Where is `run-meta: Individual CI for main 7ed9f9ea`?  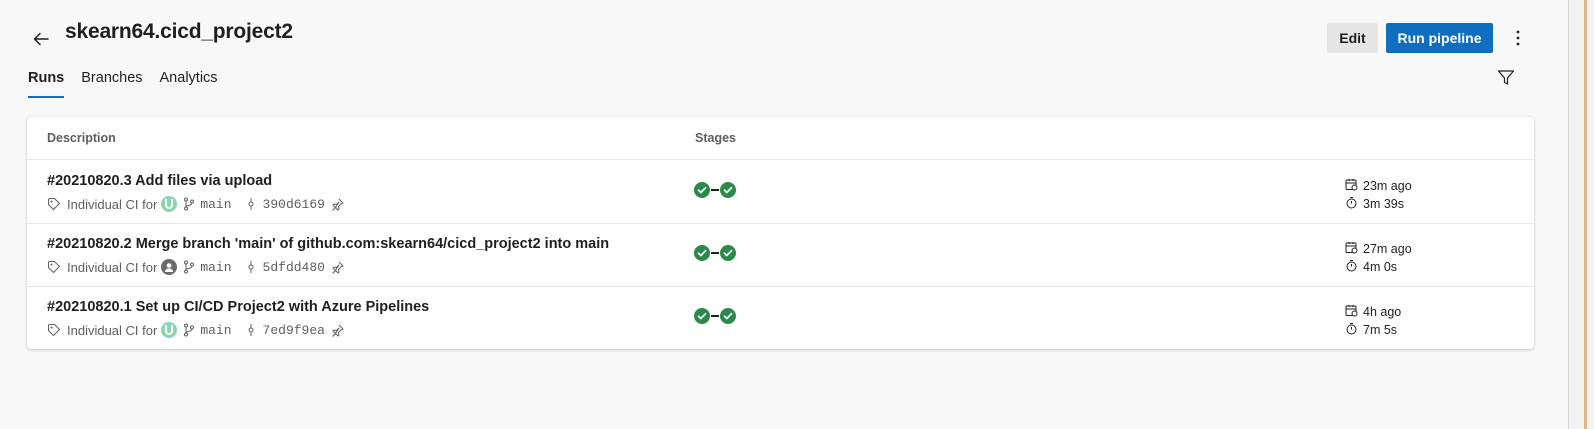 run-meta: Individual CI for main 7ed9f9ea is located at coordinates (195, 330).